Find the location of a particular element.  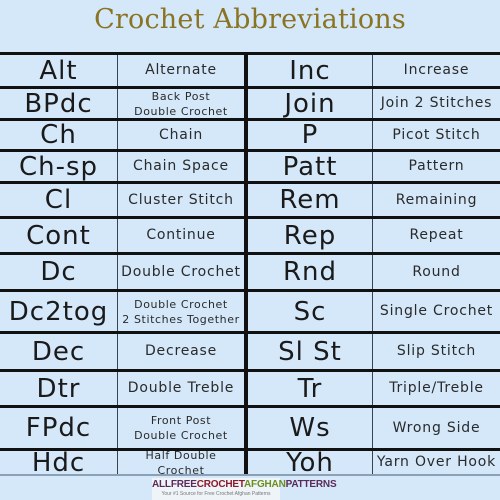

meaning-cell: Double Crochet 2 Stitches Together is located at coordinates (181, 311).